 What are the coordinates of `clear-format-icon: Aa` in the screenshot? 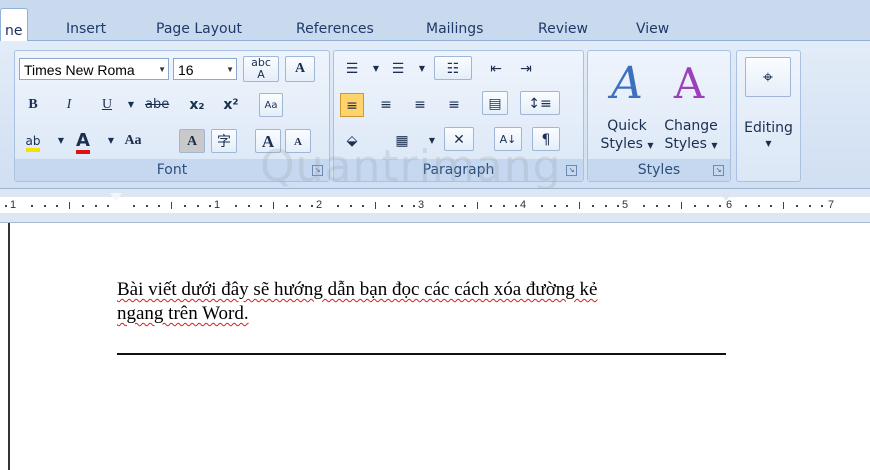 It's located at (271, 105).